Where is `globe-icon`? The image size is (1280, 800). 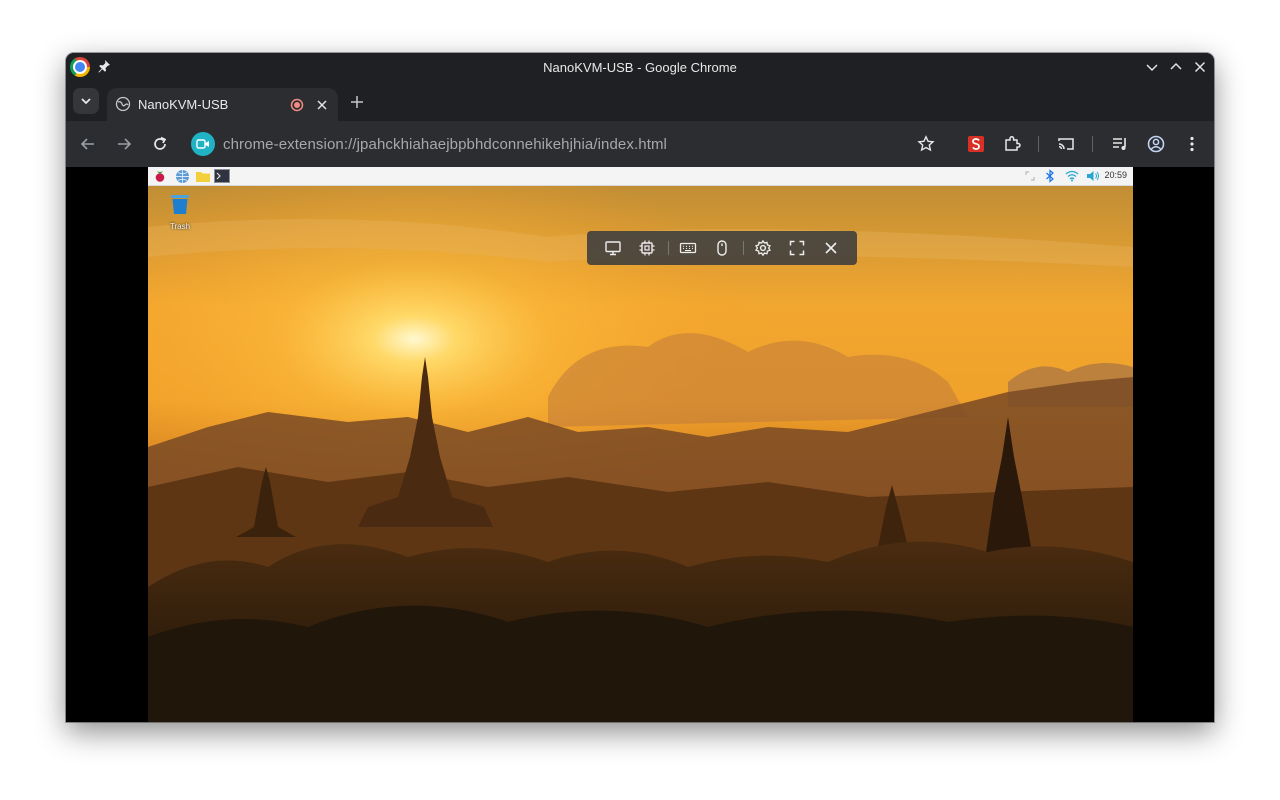 globe-icon is located at coordinates (123, 104).